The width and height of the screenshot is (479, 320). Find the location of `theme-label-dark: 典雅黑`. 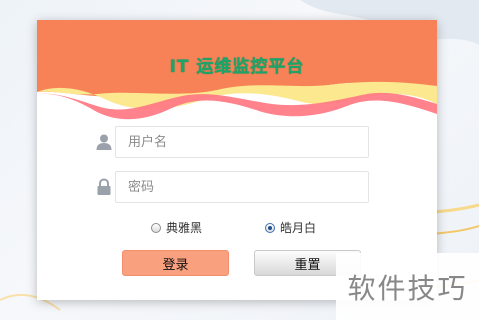

theme-label-dark: 典雅黑 is located at coordinates (184, 228).